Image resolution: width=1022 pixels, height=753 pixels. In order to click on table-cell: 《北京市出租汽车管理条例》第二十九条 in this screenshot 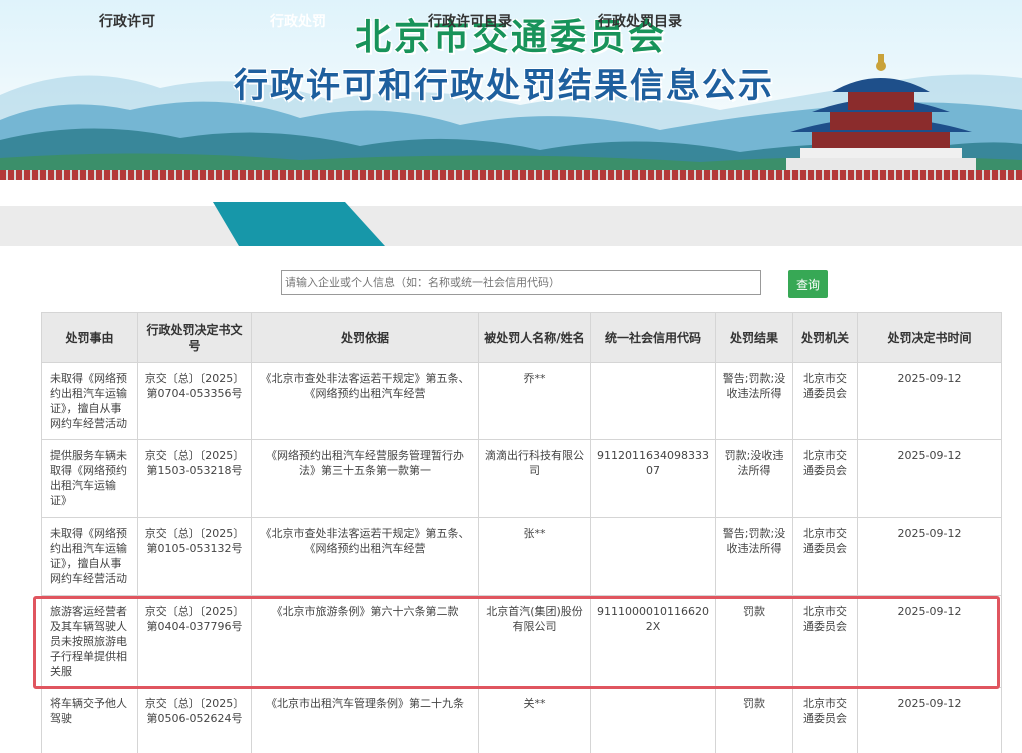, I will do `click(365, 720)`.